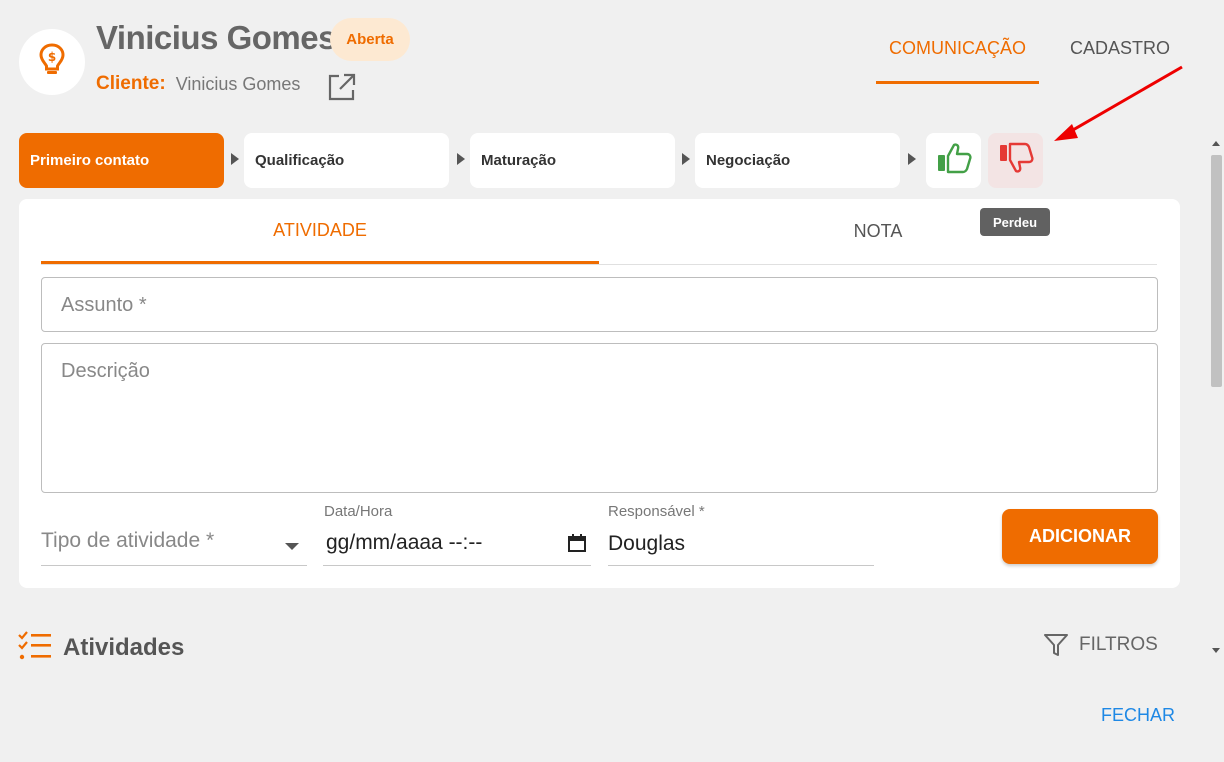 This screenshot has width=1224, height=762. I want to click on activity-type-placeholder: Tipo de atividade *, so click(128, 540).